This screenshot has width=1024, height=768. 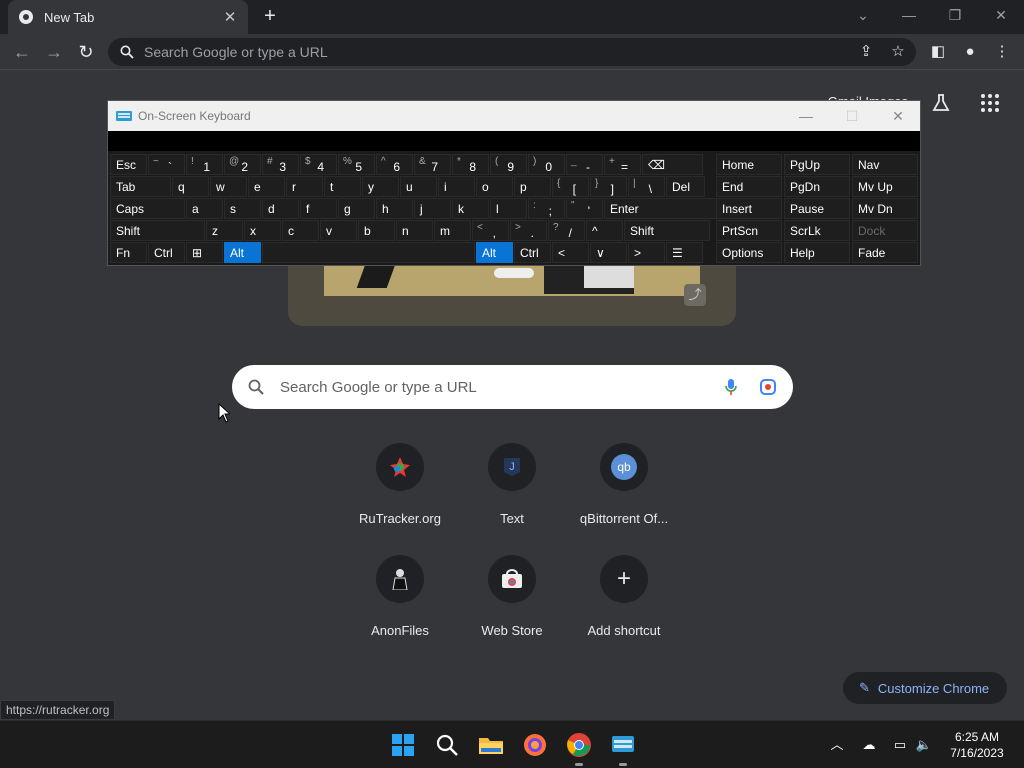 What do you see at coordinates (394, 164) in the screenshot?
I see `osk-key: ^ 6` at bounding box center [394, 164].